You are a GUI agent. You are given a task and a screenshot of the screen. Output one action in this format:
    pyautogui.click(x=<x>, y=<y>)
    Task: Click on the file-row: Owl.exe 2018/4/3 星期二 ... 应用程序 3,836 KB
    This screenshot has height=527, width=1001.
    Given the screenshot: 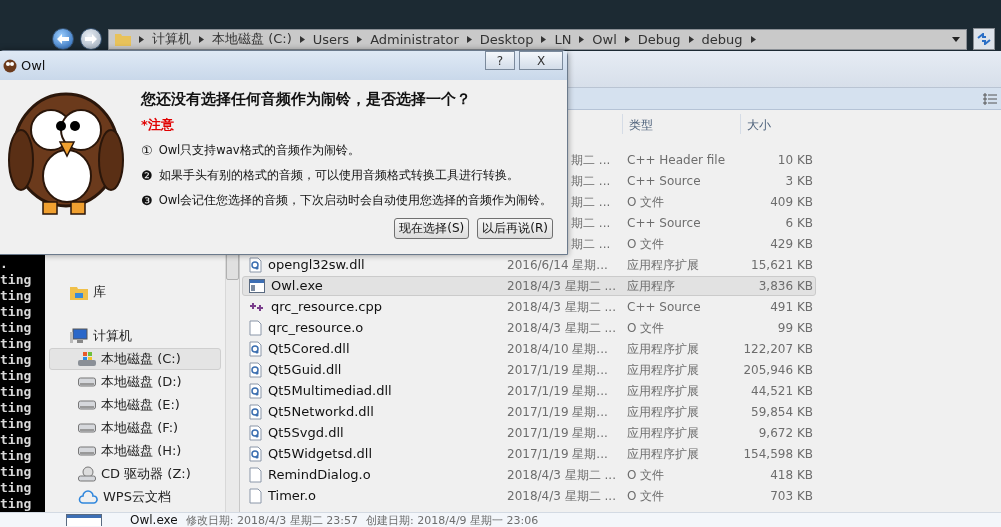 What is the action you would take?
    pyautogui.click(x=529, y=286)
    